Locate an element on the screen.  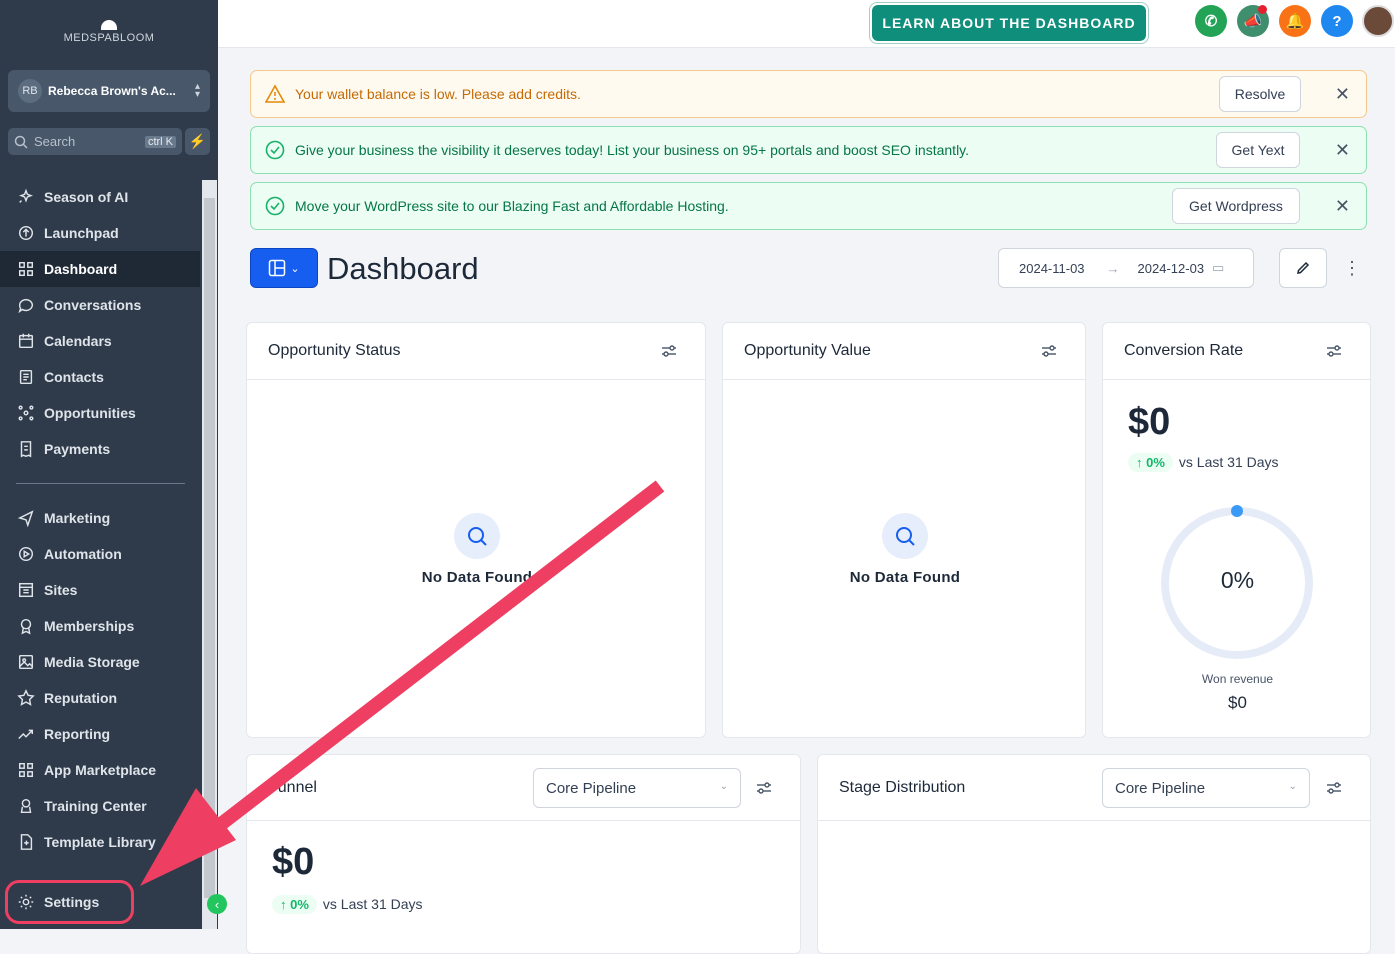
edit-dashboard-button is located at coordinates (1303, 268).